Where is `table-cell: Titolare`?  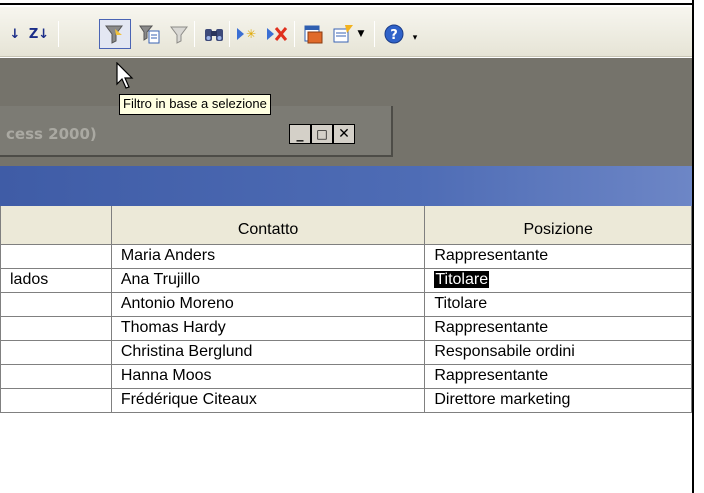 table-cell: Titolare is located at coordinates (558, 304).